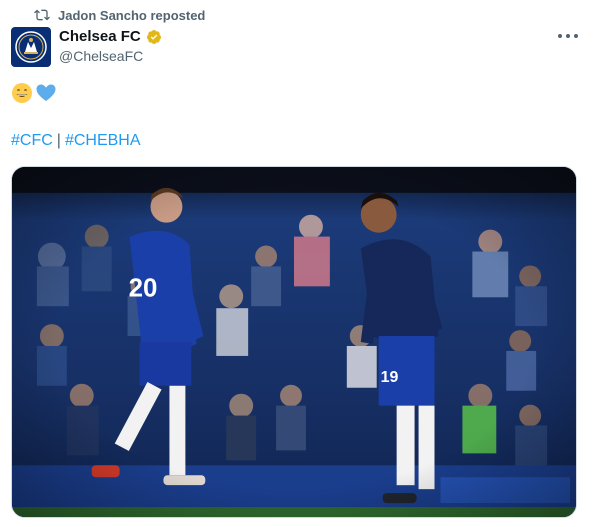 The width and height of the screenshot is (612, 527). What do you see at coordinates (132, 15) in the screenshot?
I see `repost-label: Jadon Sancho reposted` at bounding box center [132, 15].